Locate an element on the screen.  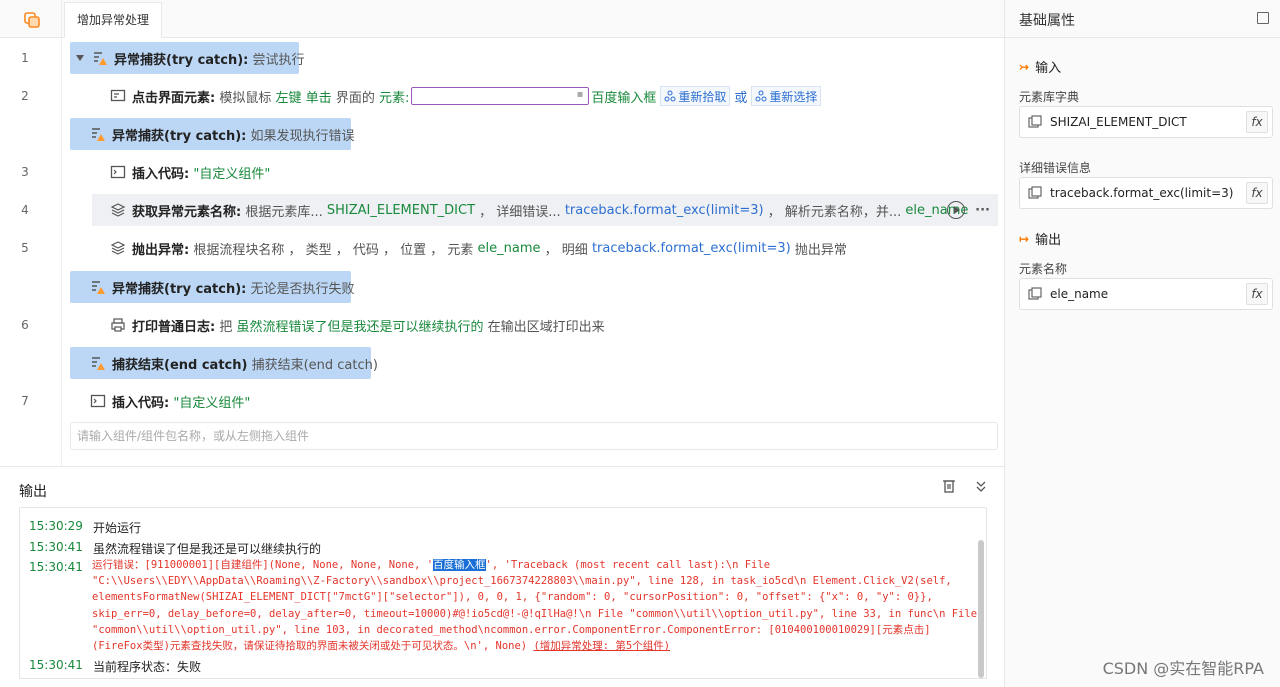
click-type-value: 单击 is located at coordinates (319, 96).